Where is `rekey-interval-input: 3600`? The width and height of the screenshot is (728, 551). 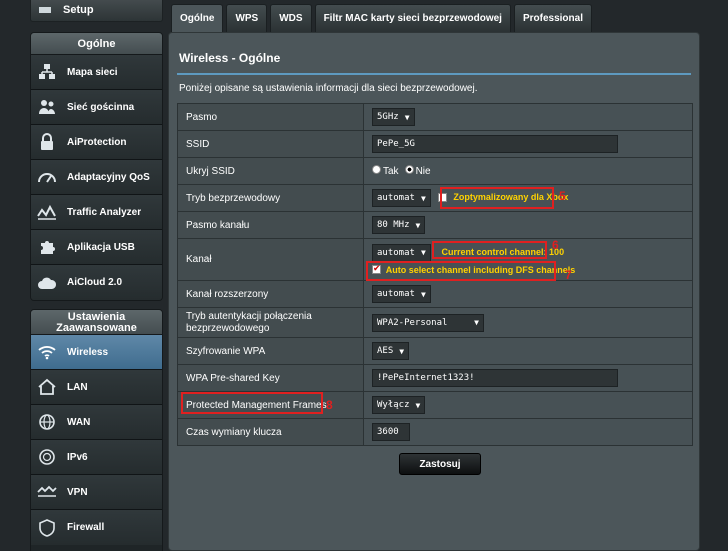 rekey-interval-input: 3600 is located at coordinates (391, 432).